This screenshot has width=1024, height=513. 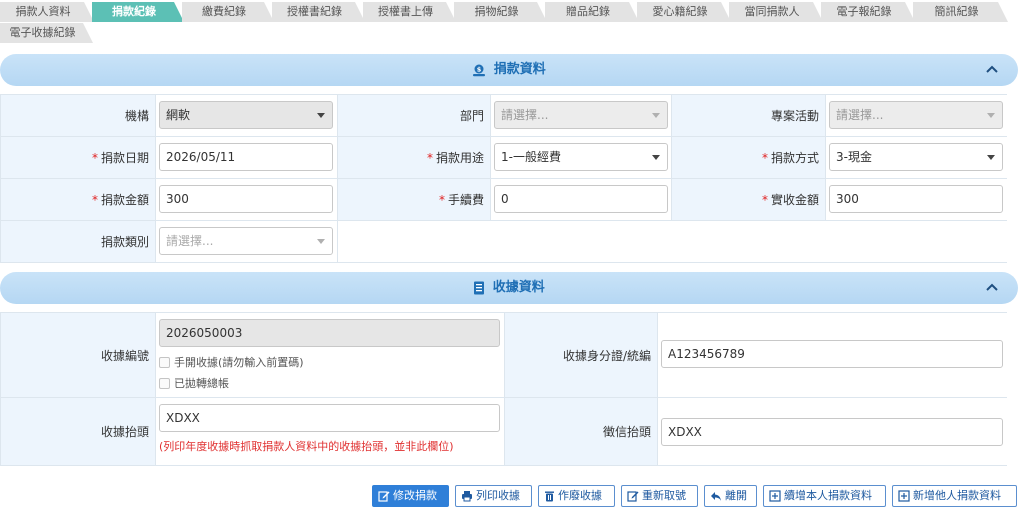 What do you see at coordinates (239, 362) in the screenshot?
I see `manual-receipt-label: 手開收據(請勿輸入前置碼)` at bounding box center [239, 362].